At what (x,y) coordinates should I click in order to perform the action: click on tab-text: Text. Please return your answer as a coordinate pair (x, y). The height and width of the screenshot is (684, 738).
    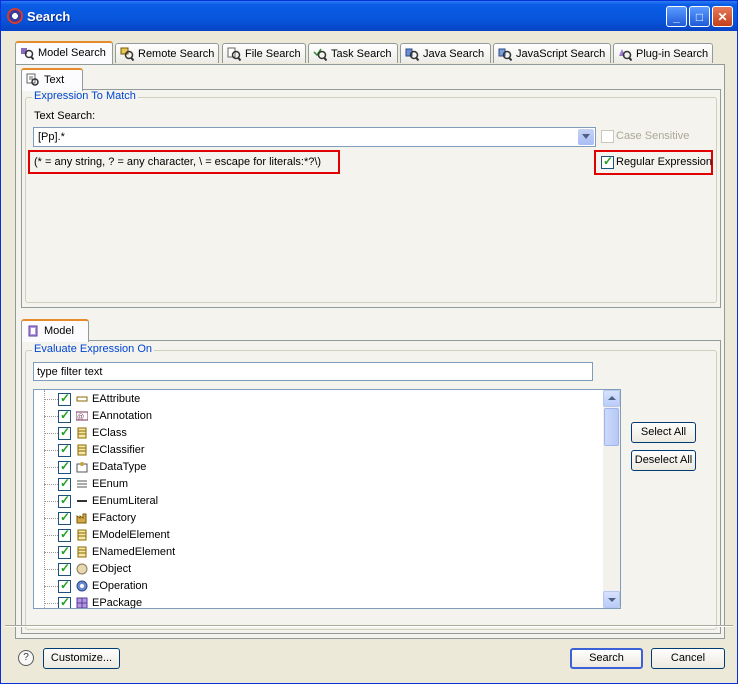
    Looking at the image, I should click on (52, 79).